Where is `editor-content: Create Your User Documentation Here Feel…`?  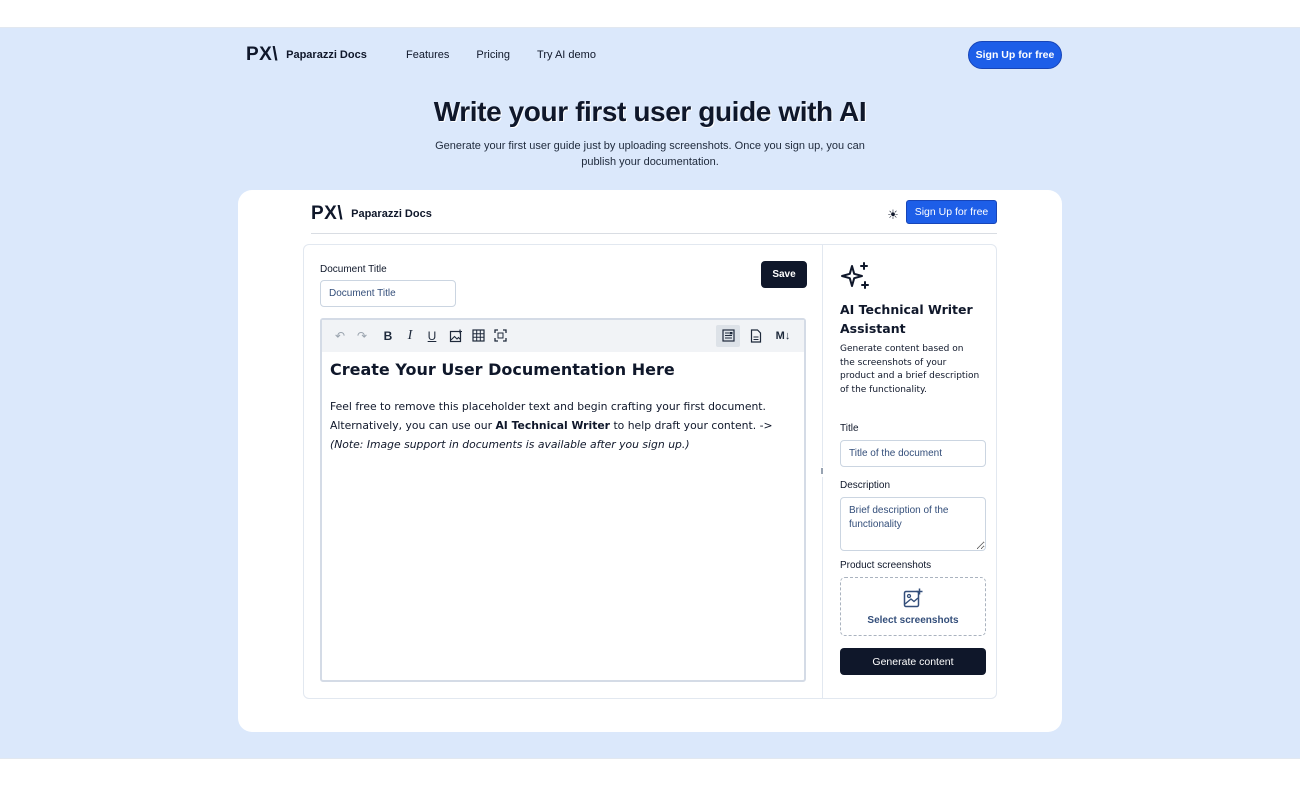 editor-content: Create Your User Documentation Here Feel… is located at coordinates (565, 407).